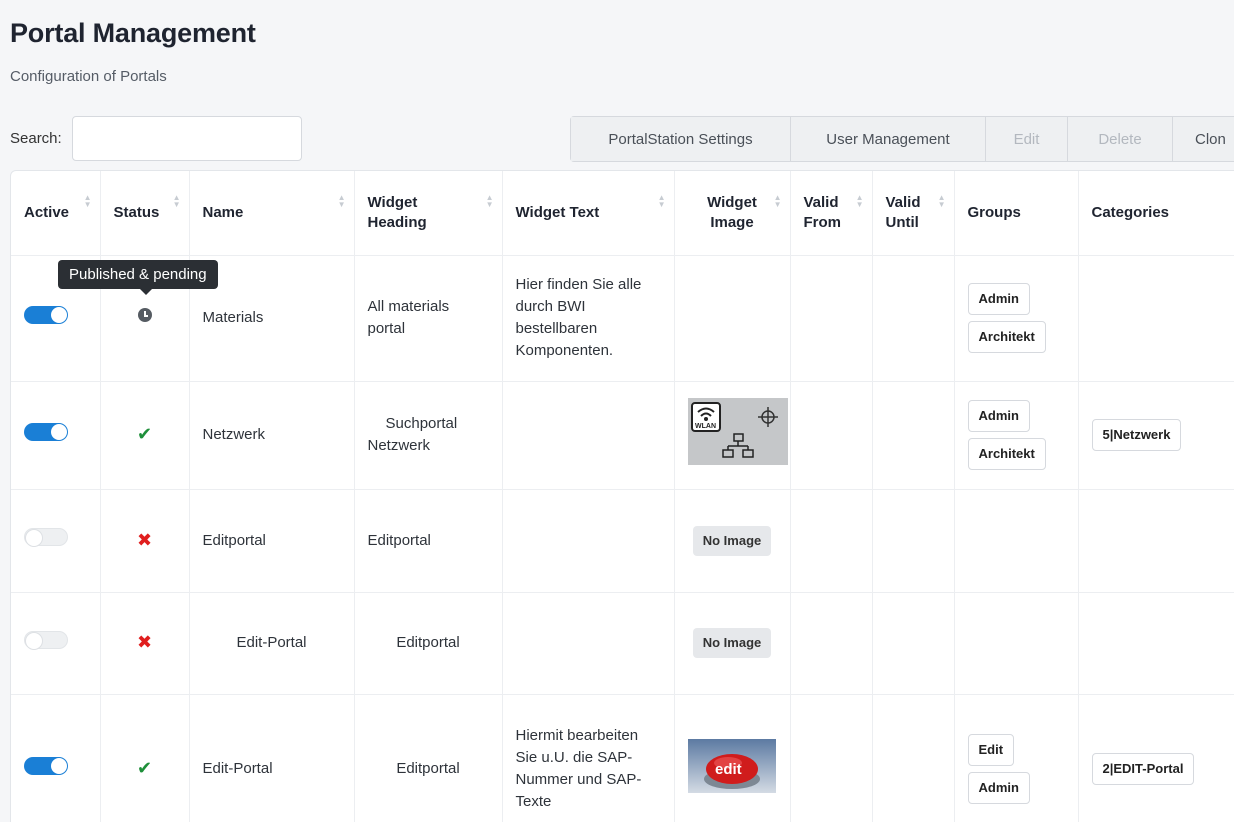 This screenshot has width=1234, height=822. What do you see at coordinates (888, 139) in the screenshot?
I see `user-management-button: User Management` at bounding box center [888, 139].